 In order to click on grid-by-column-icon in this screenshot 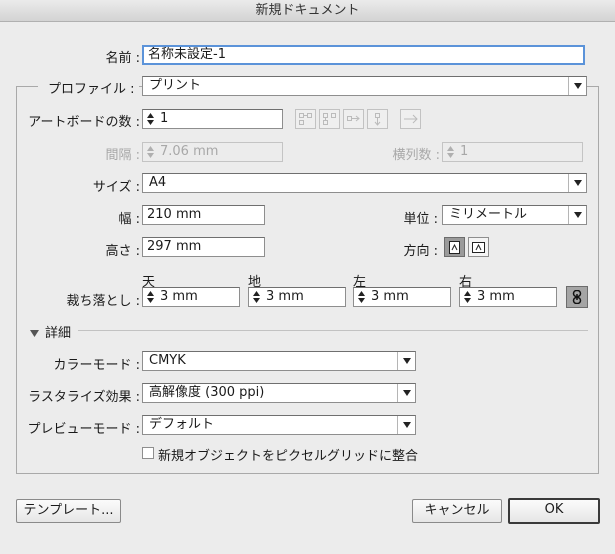, I will do `click(329, 119)`.